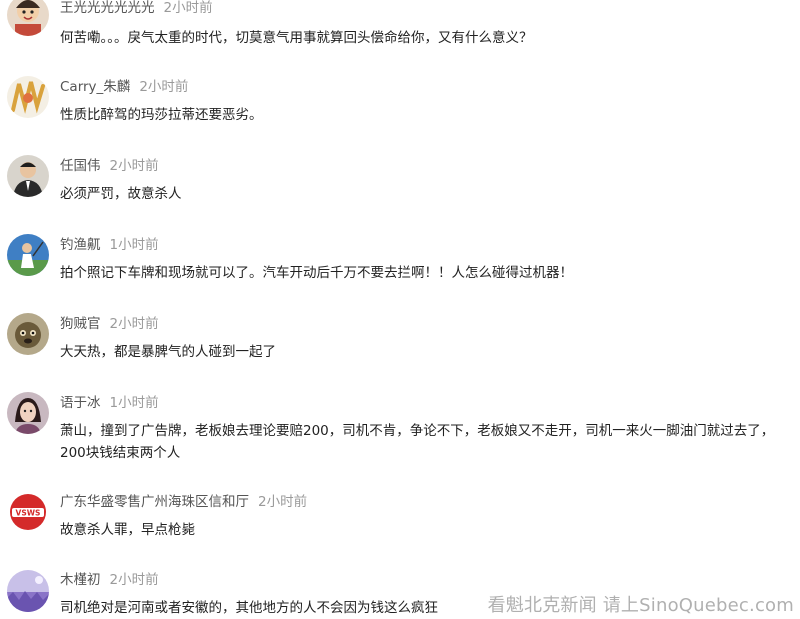 The height and width of the screenshot is (619, 800). I want to click on comment-meta: 任国伟 2小时前, so click(109, 166).